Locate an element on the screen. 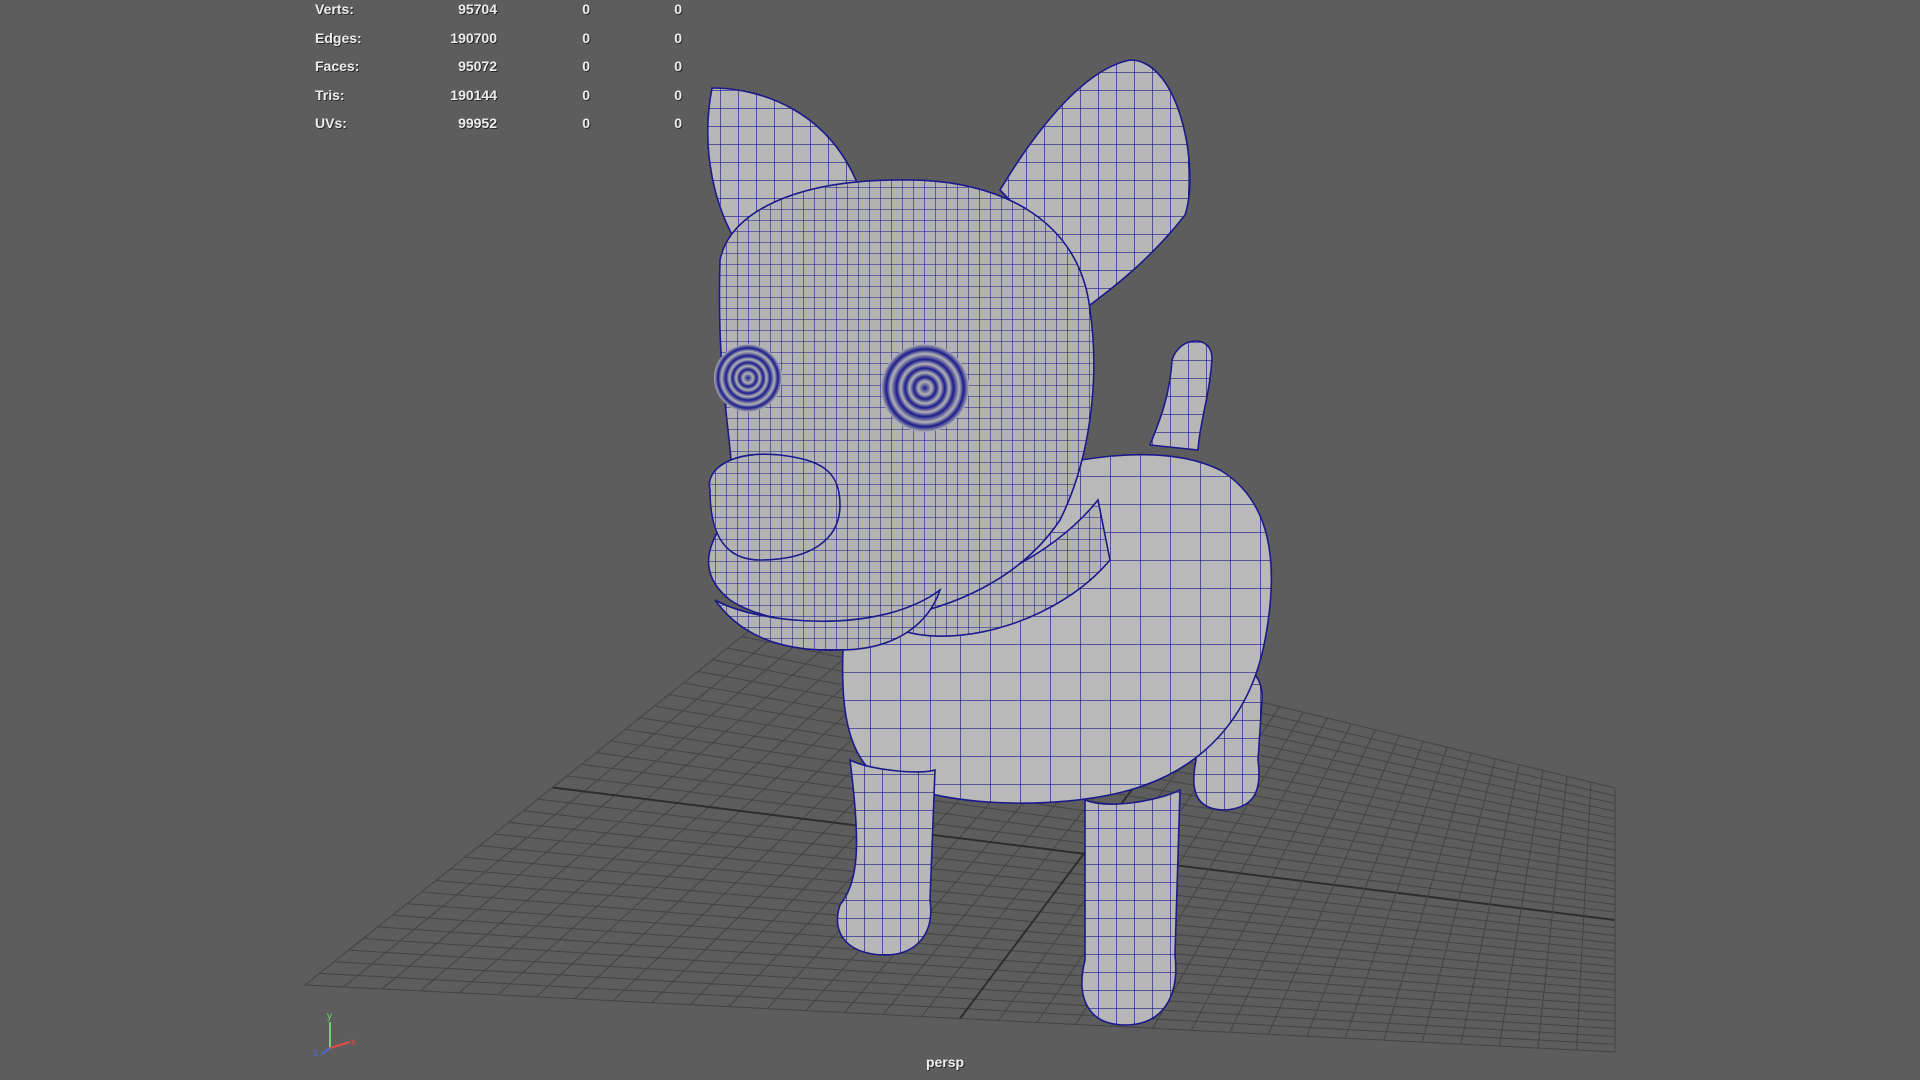  camera-name-label: persp is located at coordinates (945, 1062).